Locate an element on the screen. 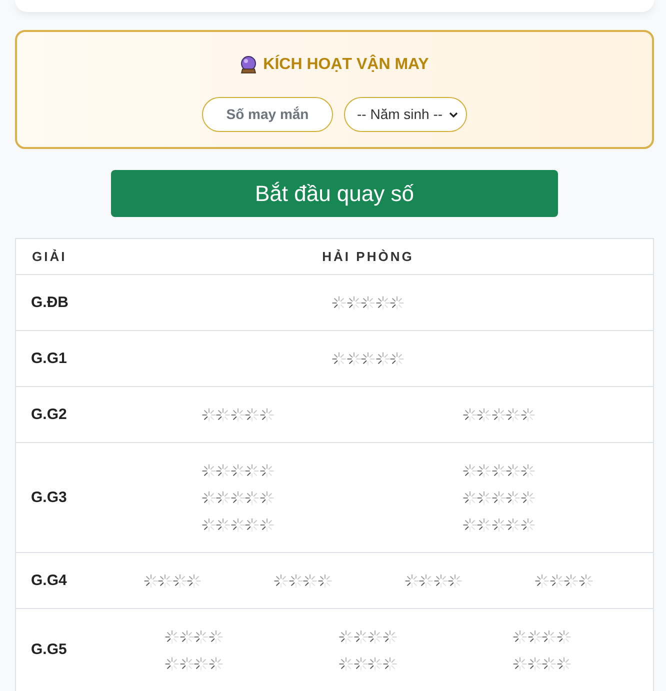  prize-label: G.G1 is located at coordinates (49, 358).